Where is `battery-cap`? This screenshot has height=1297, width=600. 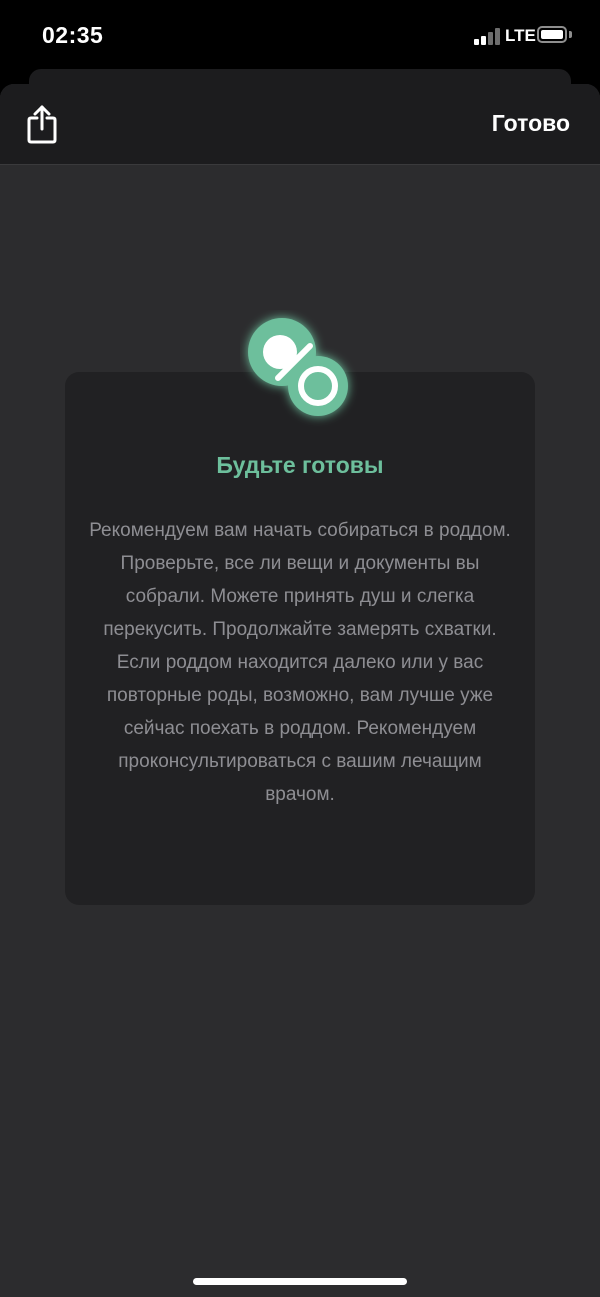
battery-cap is located at coordinates (570, 34).